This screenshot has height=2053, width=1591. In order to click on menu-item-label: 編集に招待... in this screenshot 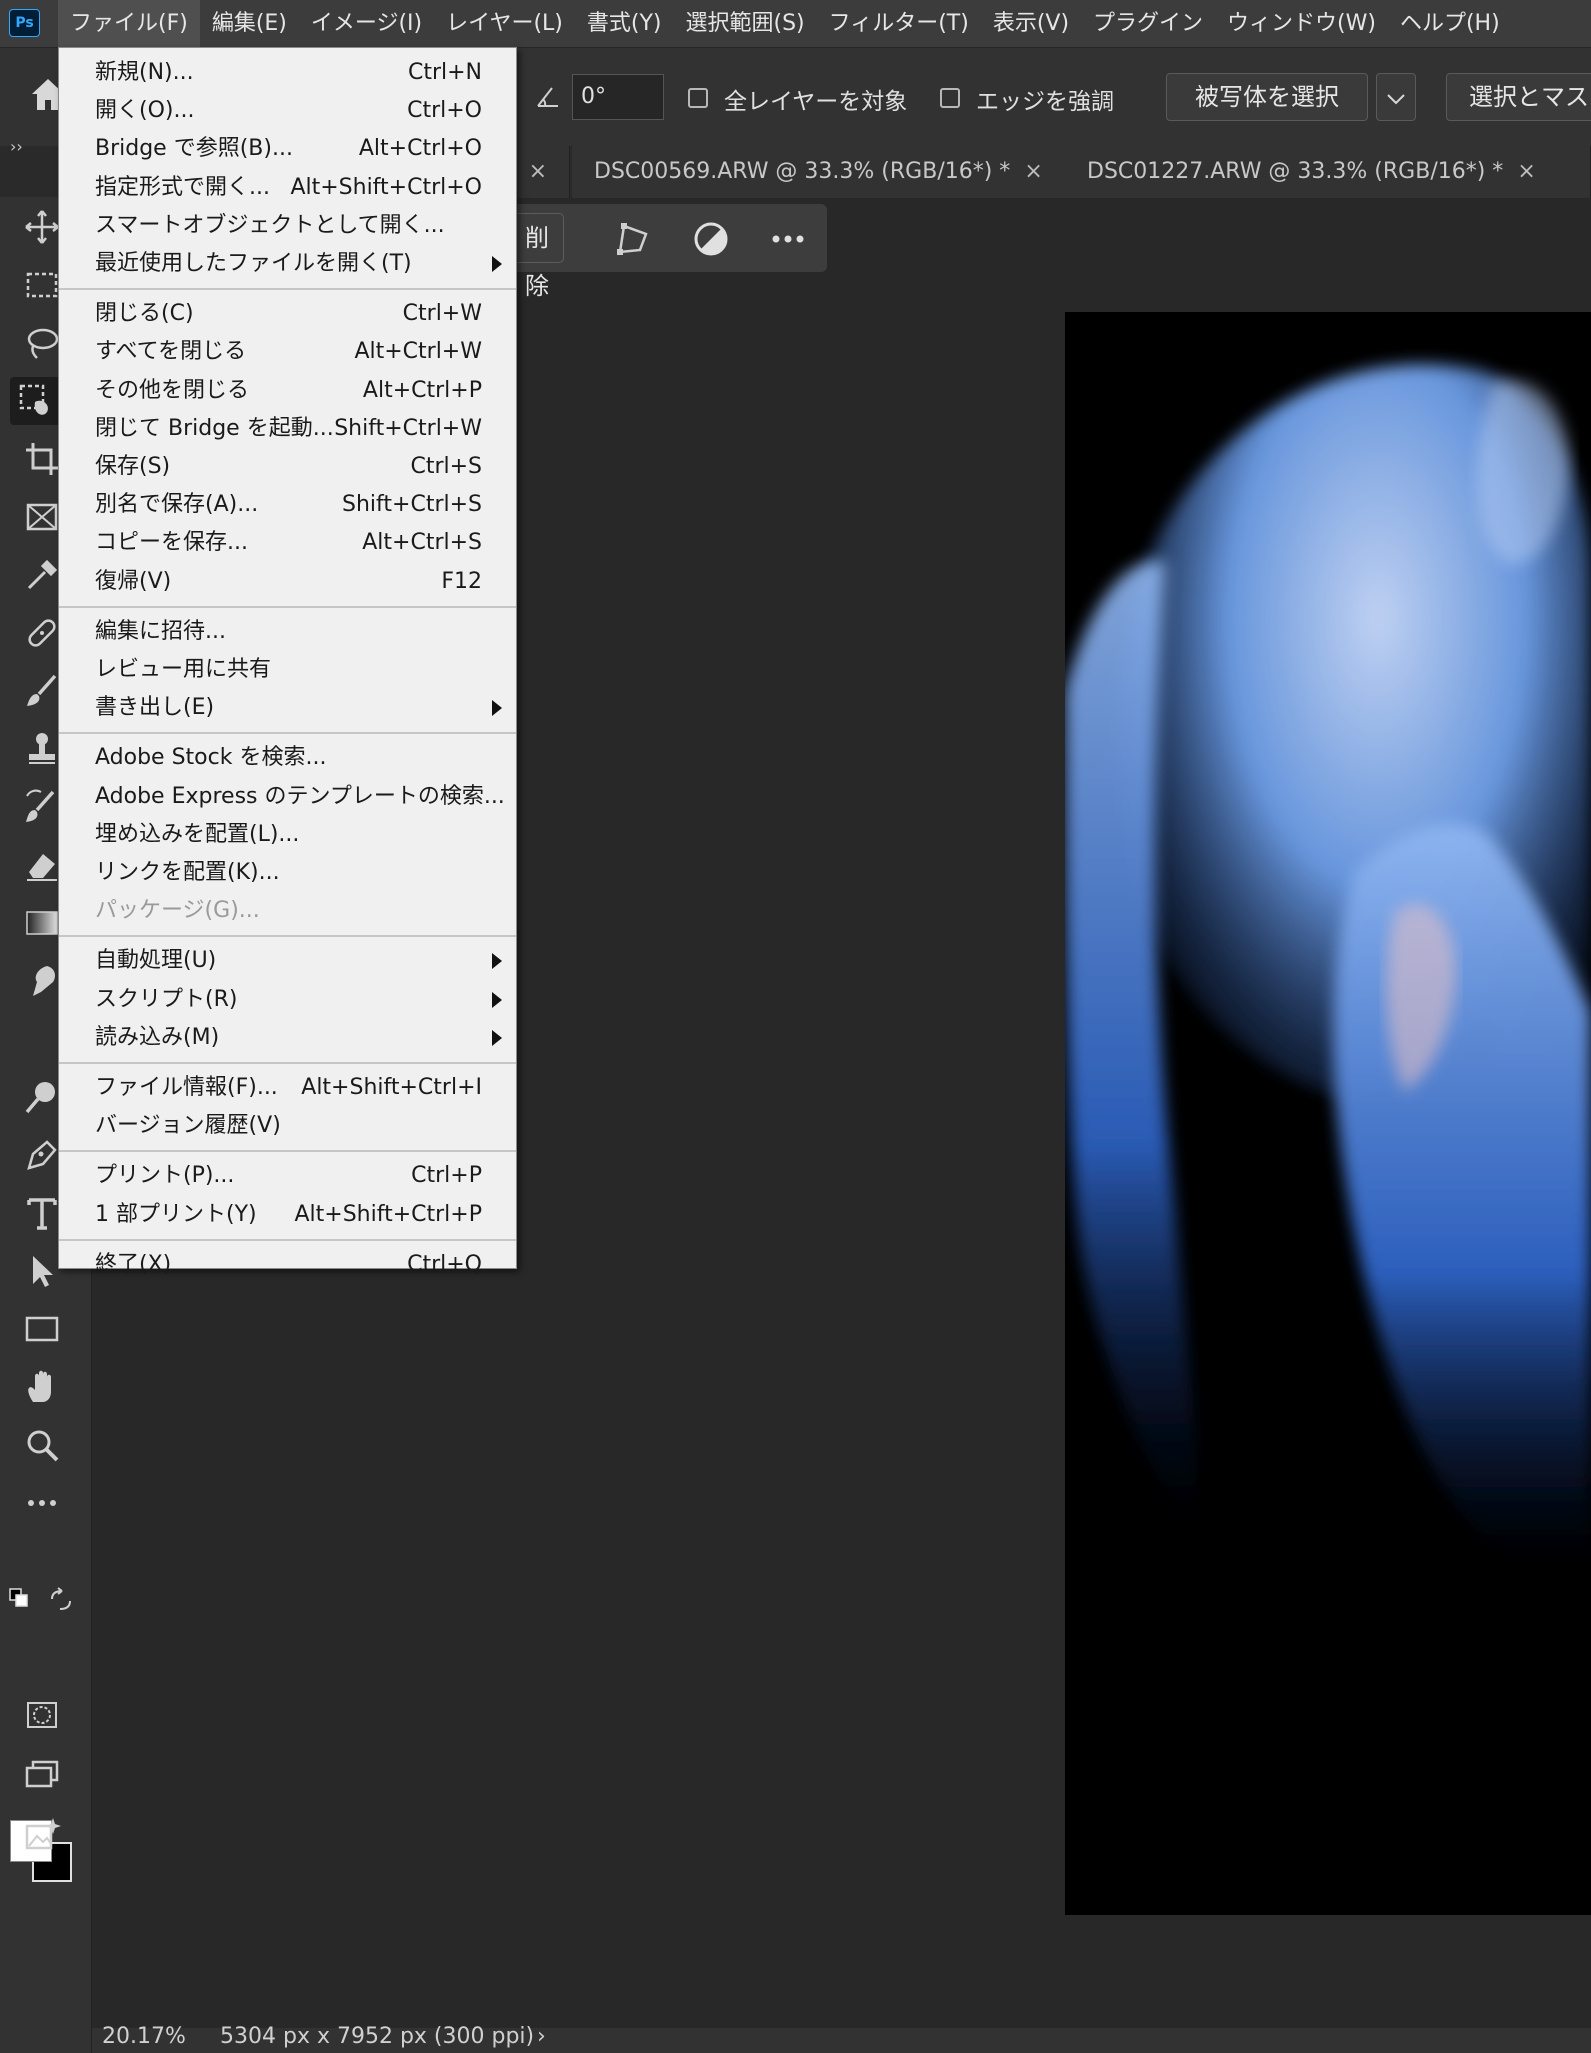, I will do `click(160, 631)`.